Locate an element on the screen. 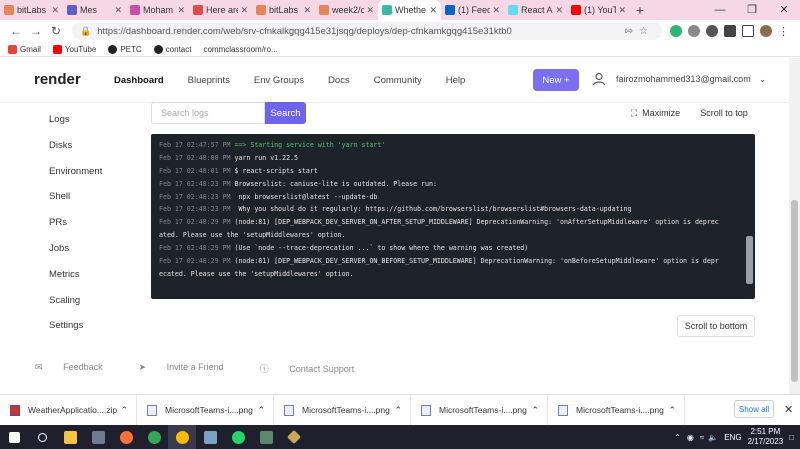 This screenshot has width=800, height=449. feedback-link: ✉ Feedback is located at coordinates (78, 368).